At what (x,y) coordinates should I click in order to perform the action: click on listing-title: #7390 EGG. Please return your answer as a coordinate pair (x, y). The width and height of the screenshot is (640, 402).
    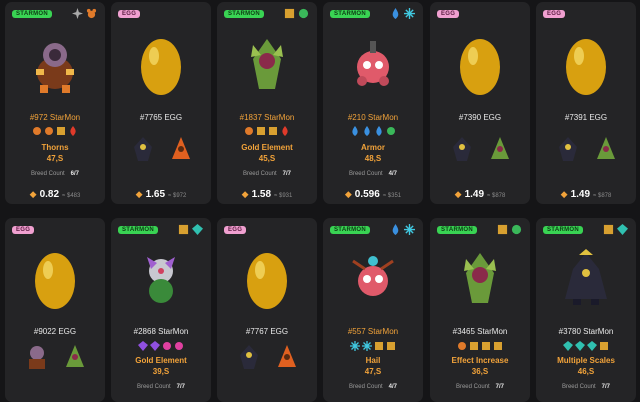
    Looking at the image, I should click on (480, 117).